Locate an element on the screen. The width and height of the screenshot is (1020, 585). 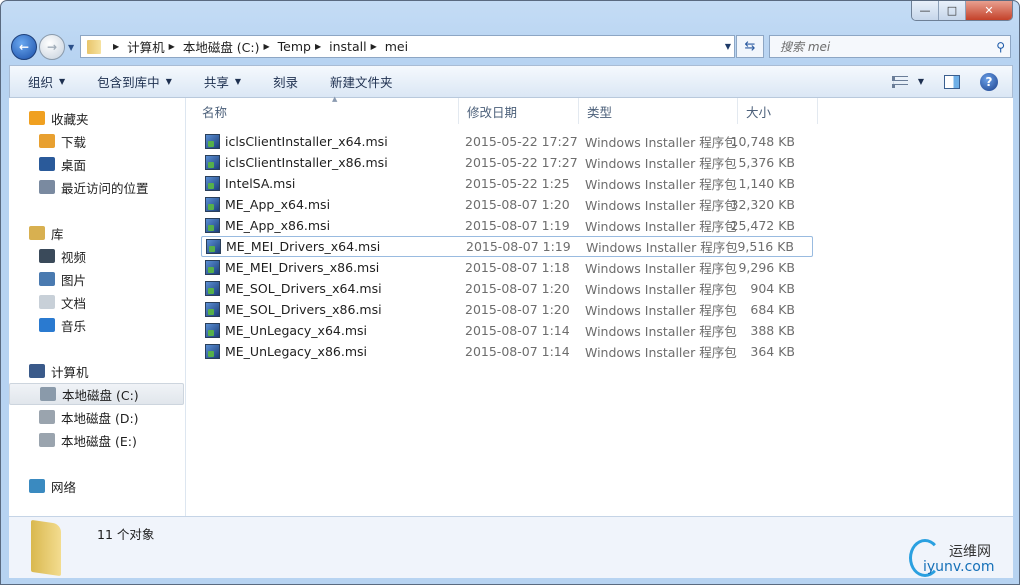
refresh-button: ⇆ is located at coordinates (750, 46).